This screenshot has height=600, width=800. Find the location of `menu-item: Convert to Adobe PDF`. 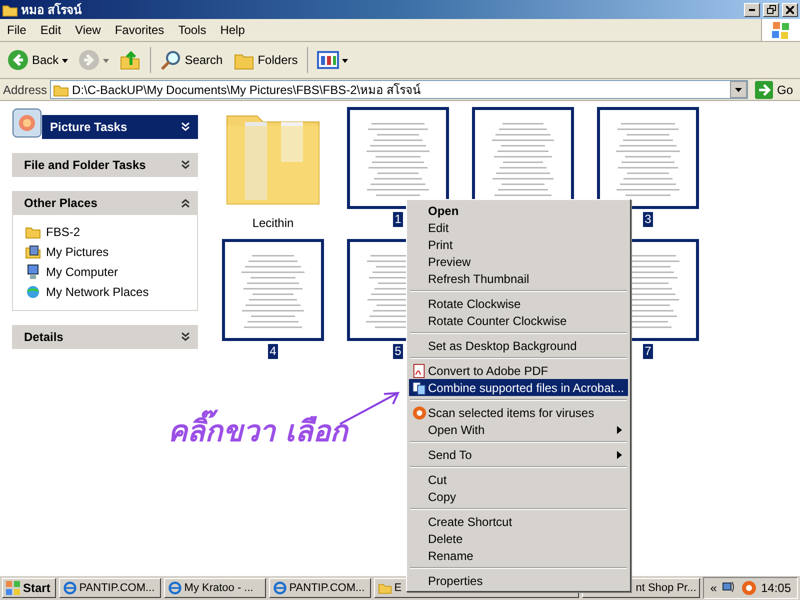

menu-item: Convert to Adobe PDF is located at coordinates (518, 370).